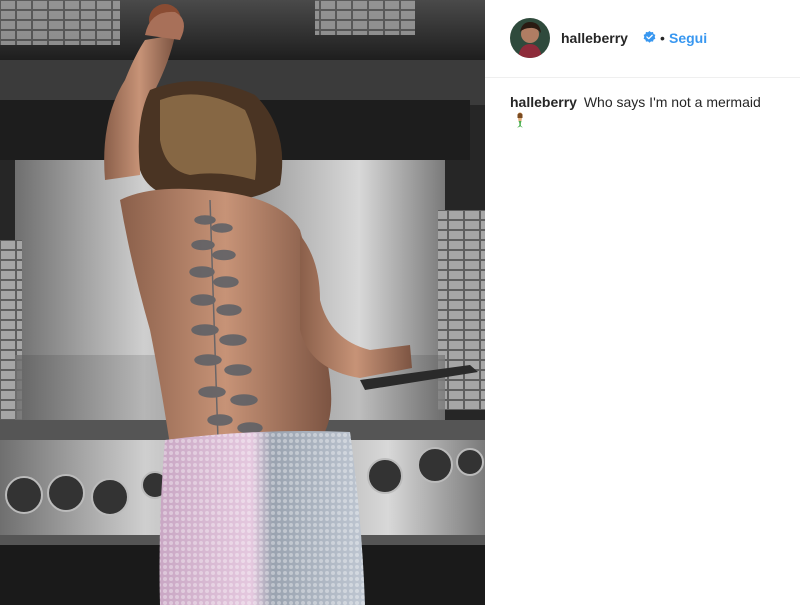 This screenshot has width=800, height=605. Describe the element at coordinates (642, 39) in the screenshot. I see `post-header: halleberry • Segui` at that location.